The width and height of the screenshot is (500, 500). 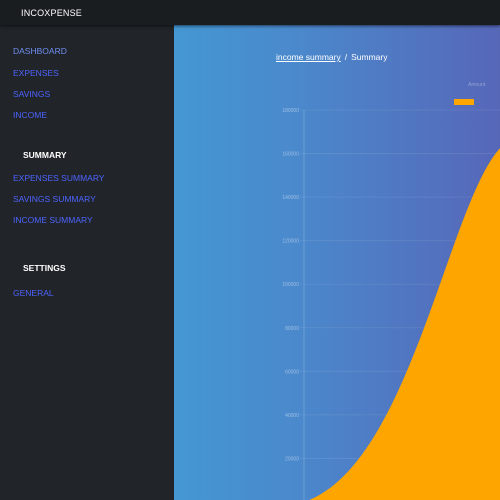 I want to click on y-tick-label: 80000, so click(x=292, y=329).